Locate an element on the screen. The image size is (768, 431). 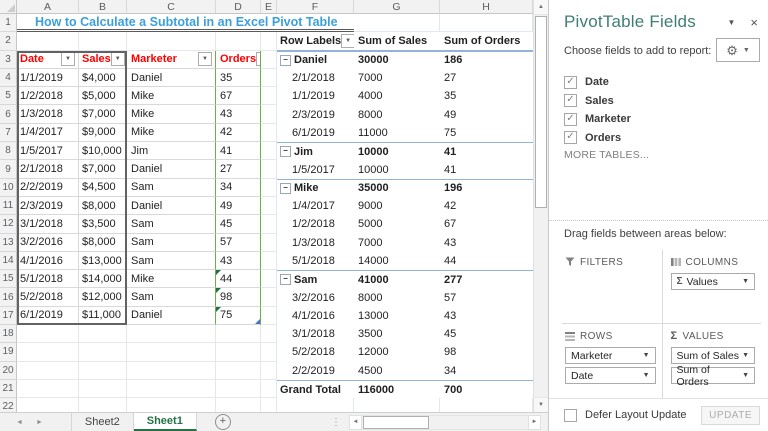
row-header-5: 5 is located at coordinates (8, 96).